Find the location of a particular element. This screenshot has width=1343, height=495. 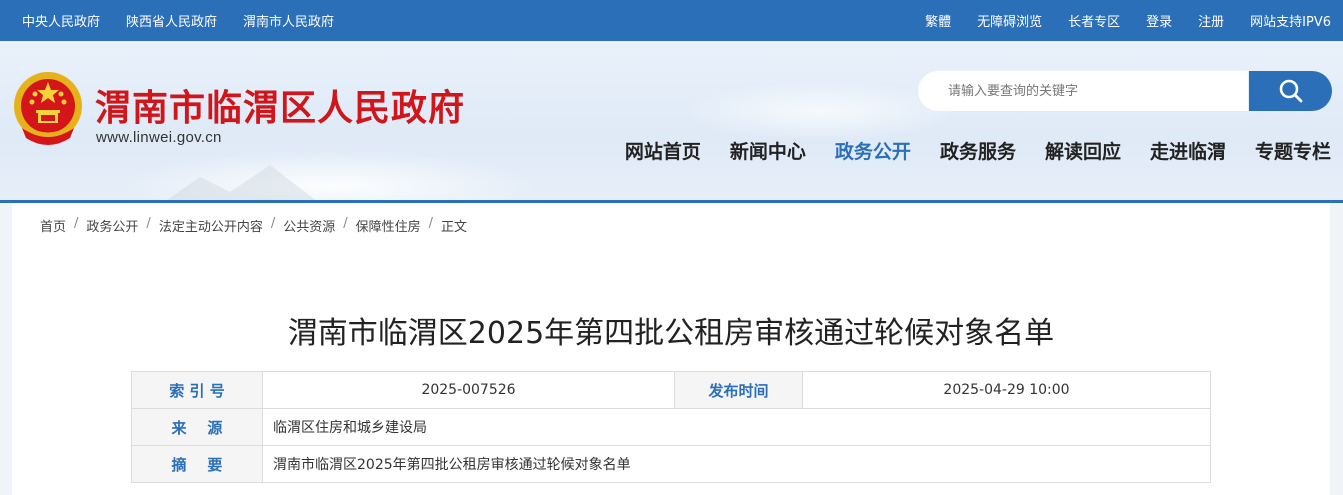

search-icon is located at coordinates (1290, 91).